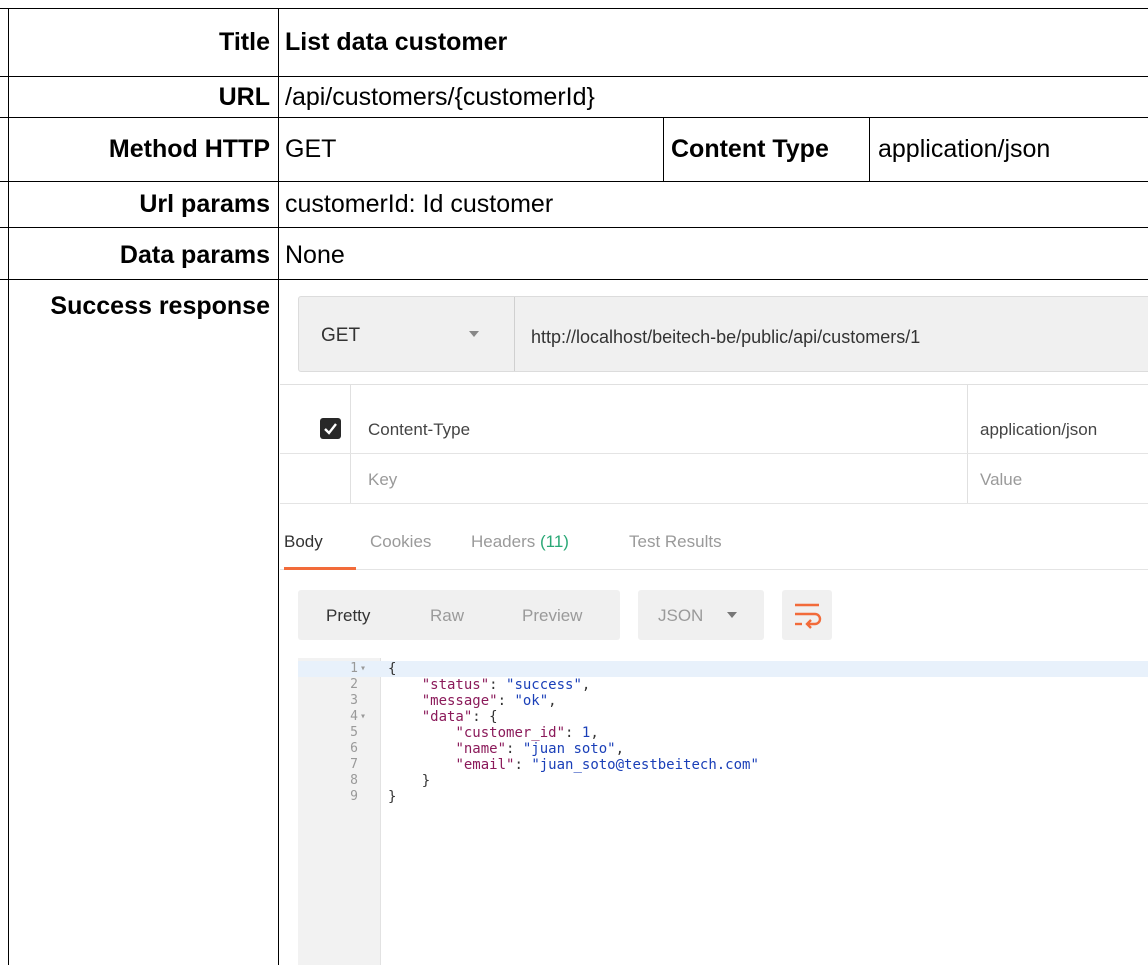  Describe the element at coordinates (489, 701) in the screenshot. I see `code-text: "message": "ok",` at that location.